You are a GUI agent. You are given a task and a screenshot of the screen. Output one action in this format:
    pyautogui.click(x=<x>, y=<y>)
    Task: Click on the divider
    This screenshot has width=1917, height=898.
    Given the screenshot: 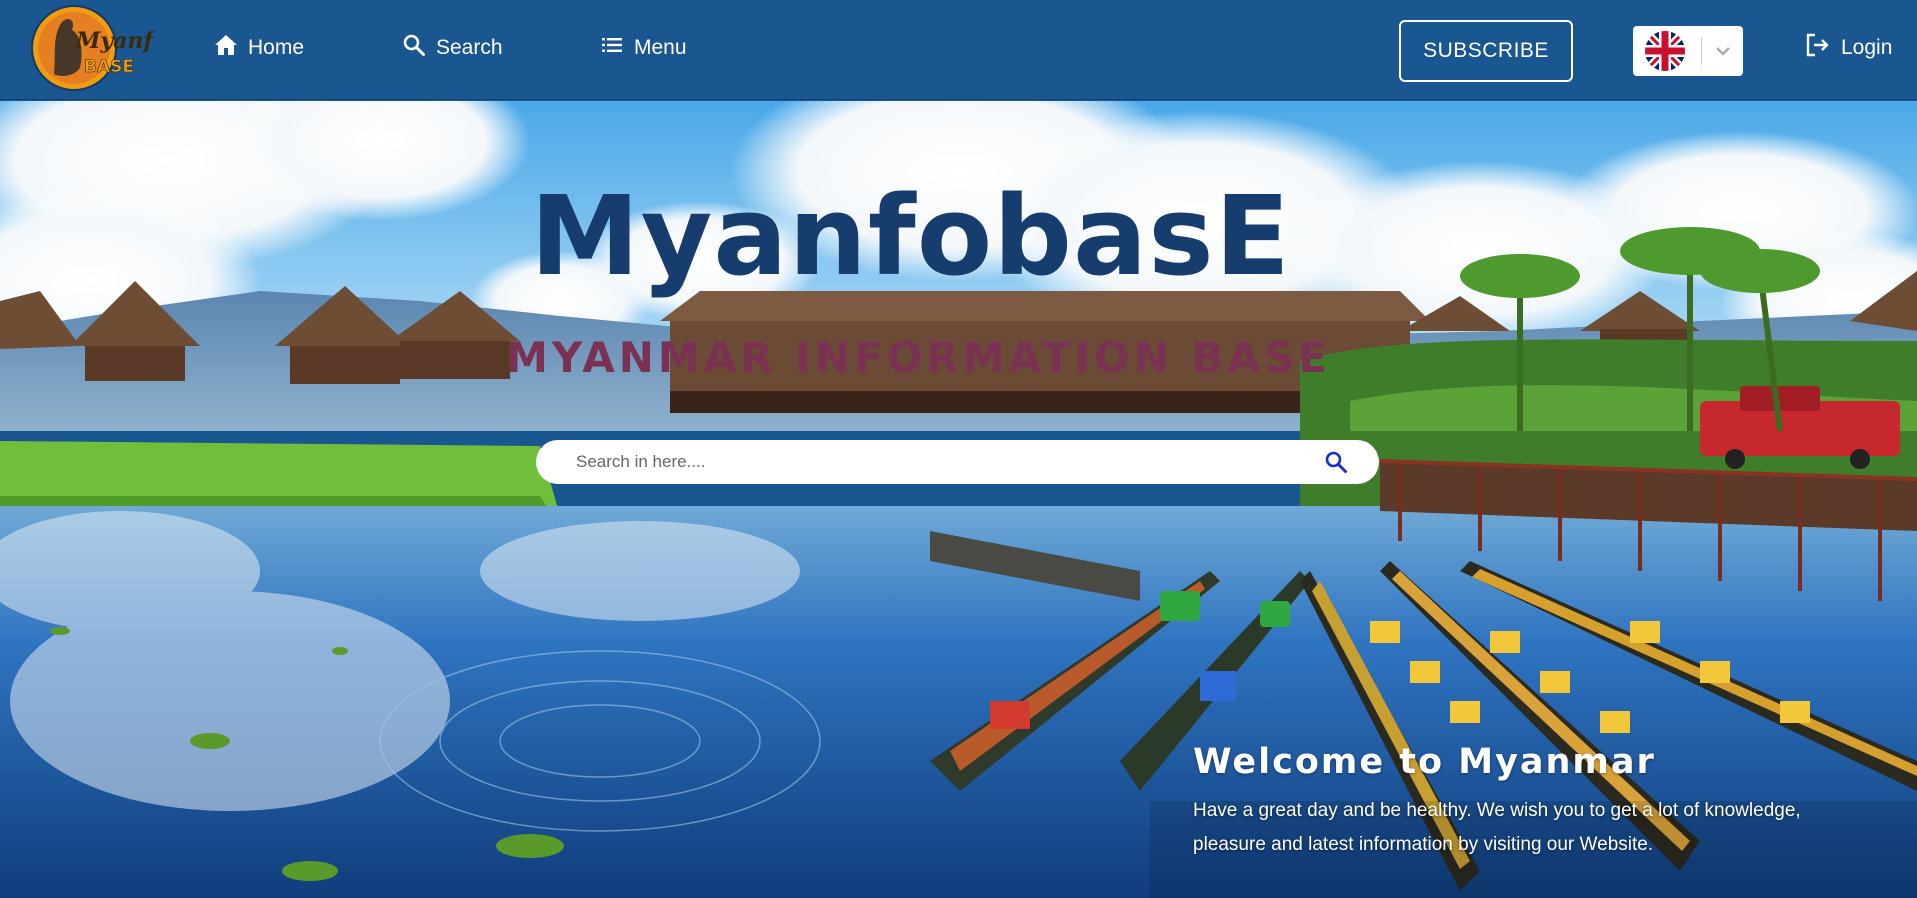 What is the action you would take?
    pyautogui.click(x=1701, y=51)
    